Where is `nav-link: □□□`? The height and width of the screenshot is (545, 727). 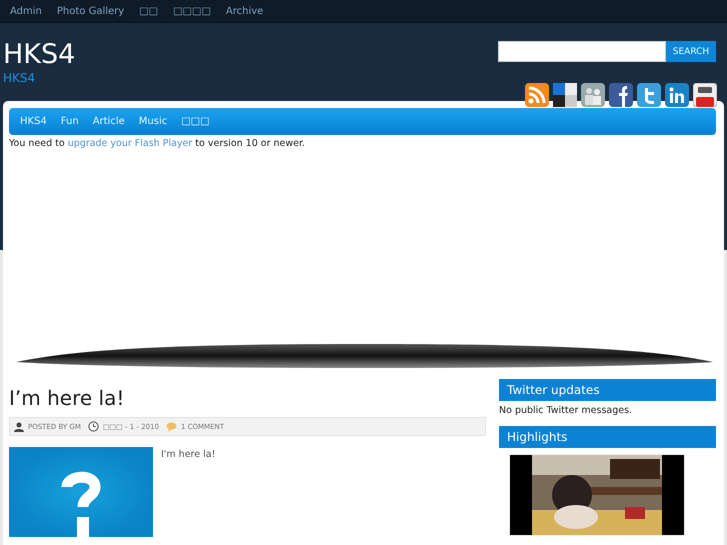 nav-link: □□□ is located at coordinates (195, 121).